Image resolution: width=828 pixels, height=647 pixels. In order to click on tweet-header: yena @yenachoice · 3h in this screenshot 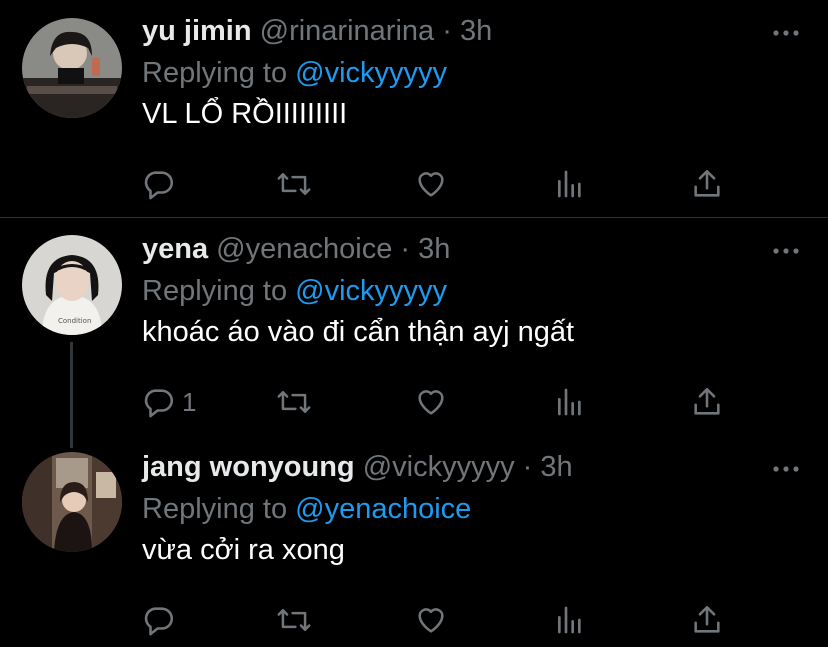, I will do `click(296, 249)`.